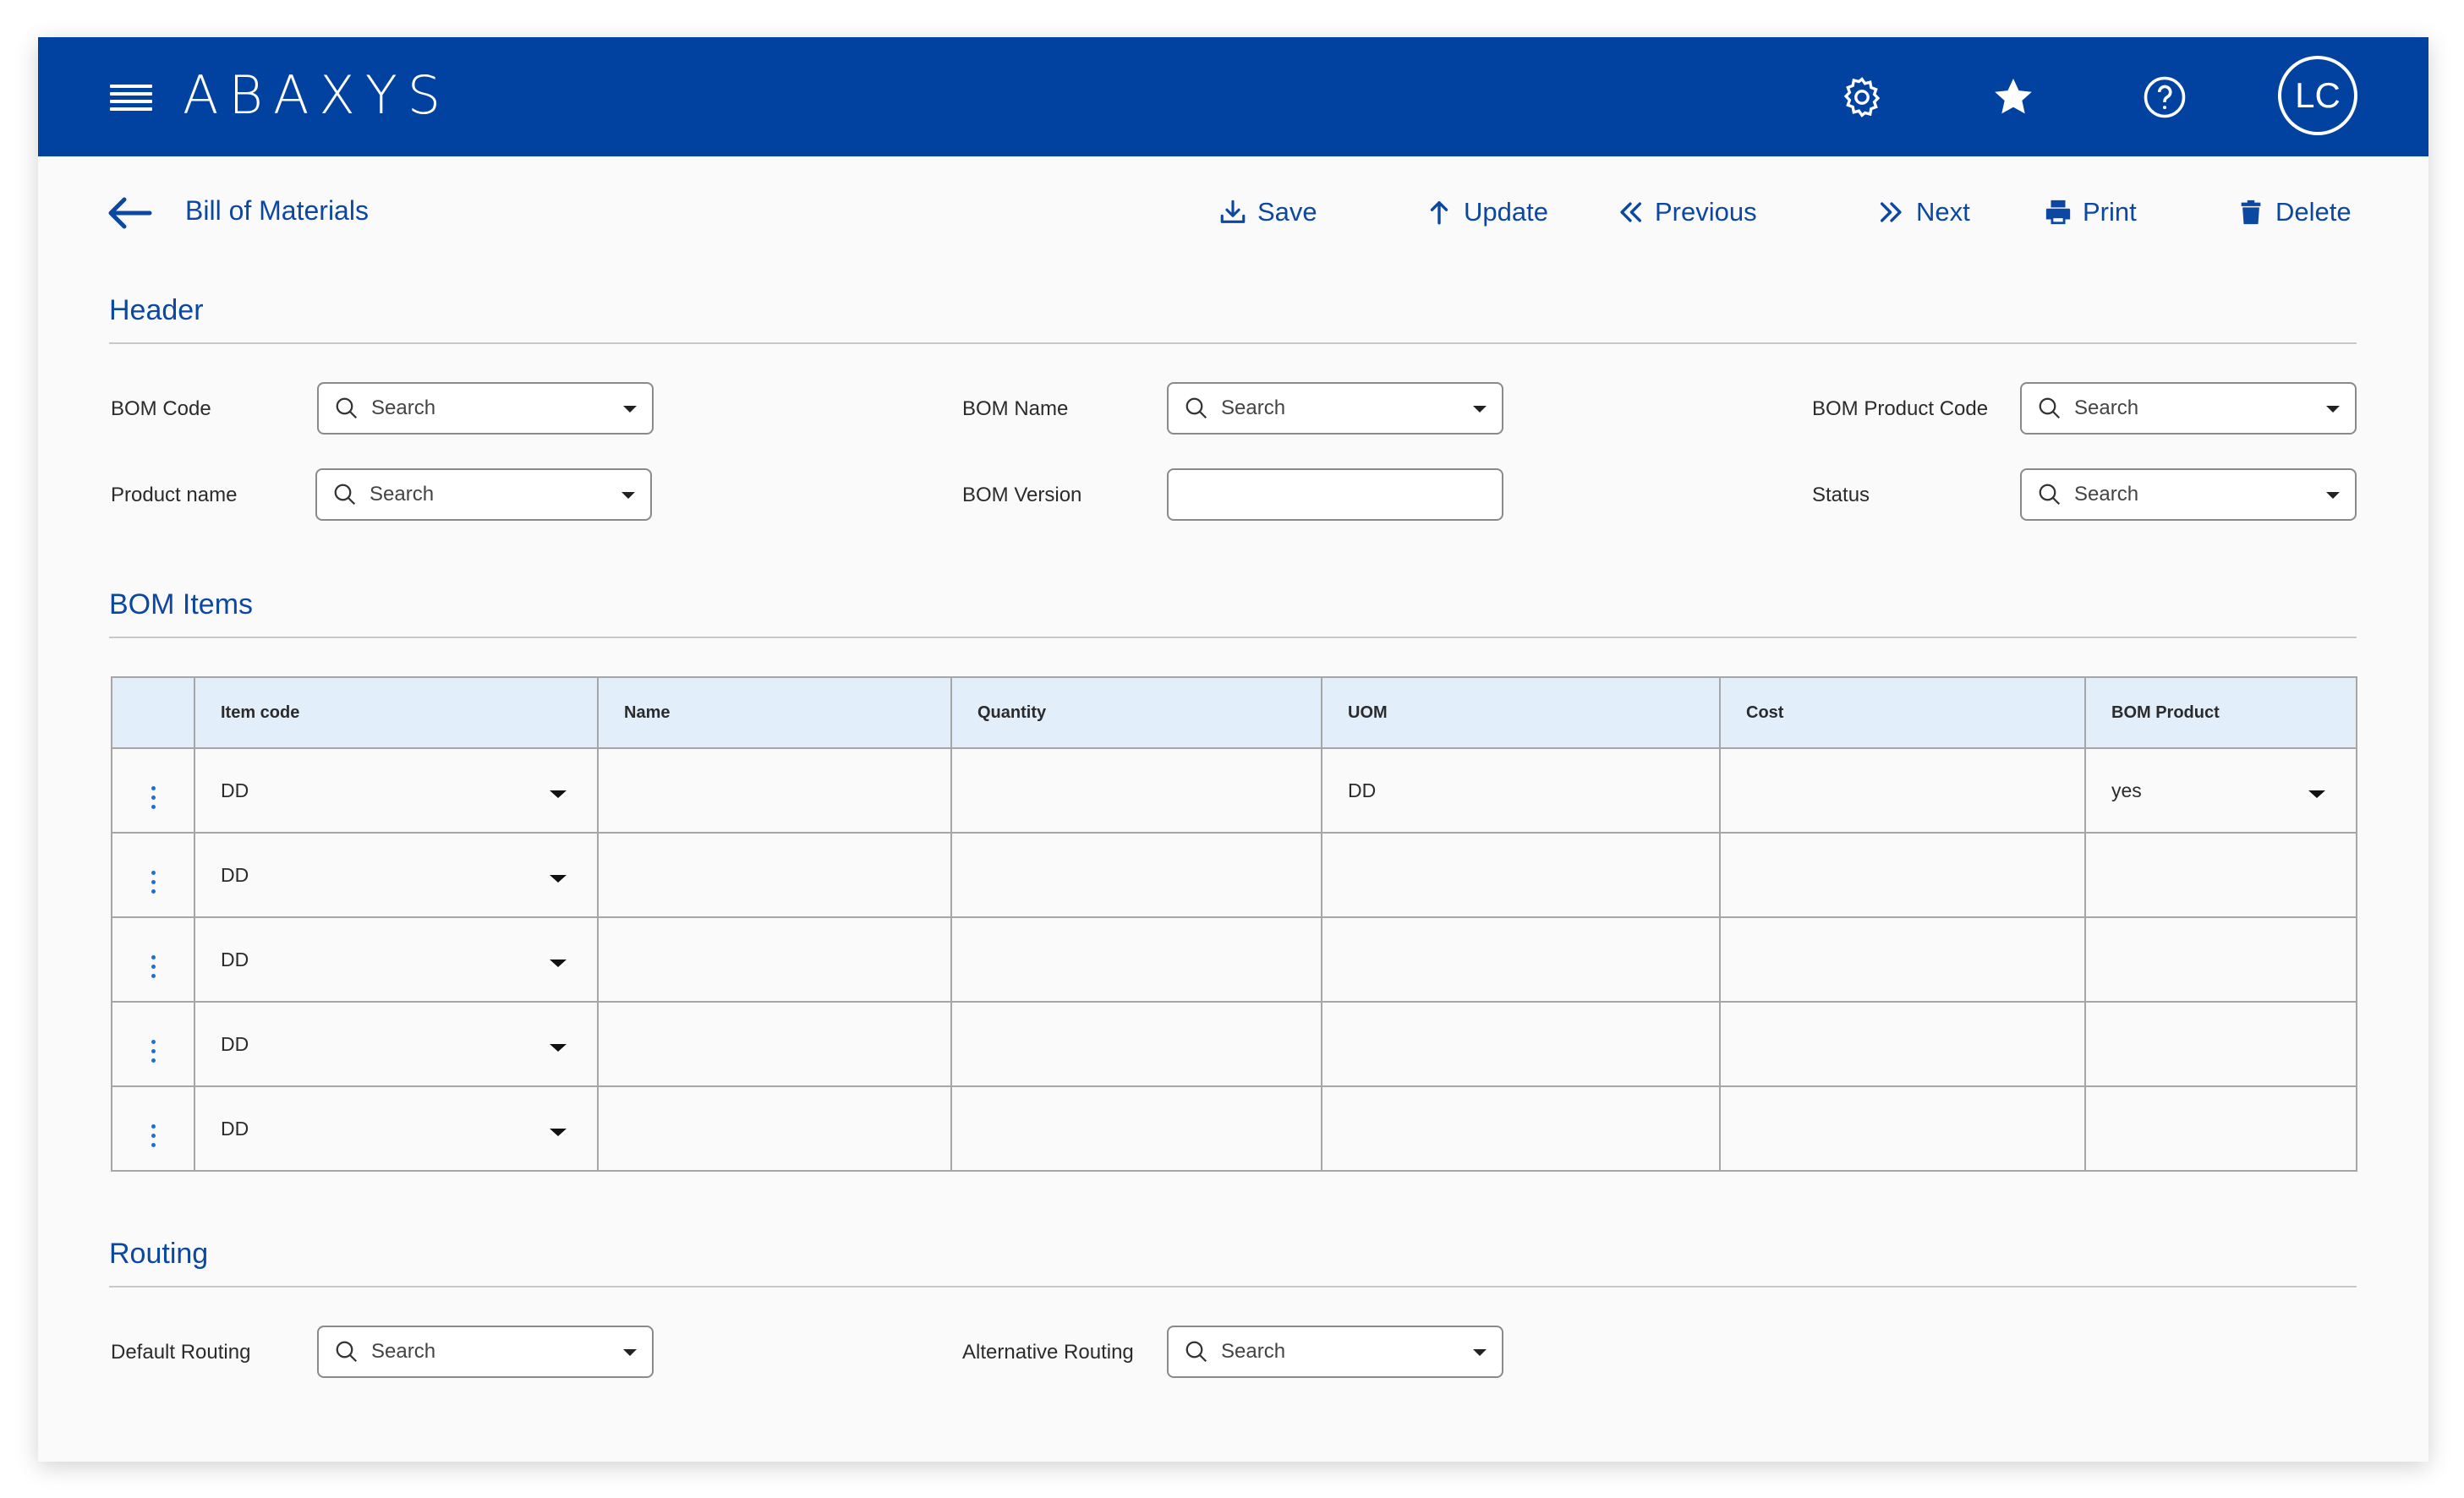 The height and width of the screenshot is (1498, 2464). Describe the element at coordinates (1862, 97) in the screenshot. I see `gear-icon` at that location.